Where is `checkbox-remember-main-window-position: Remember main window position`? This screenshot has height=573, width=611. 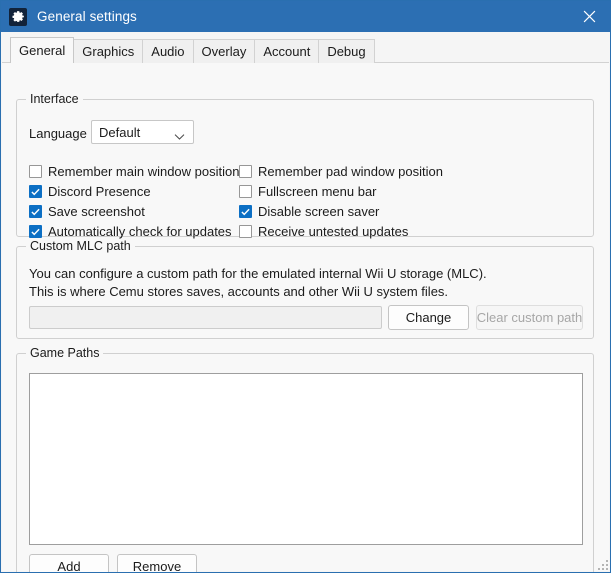
checkbox-remember-main-window-position: Remember main window position is located at coordinates (134, 171).